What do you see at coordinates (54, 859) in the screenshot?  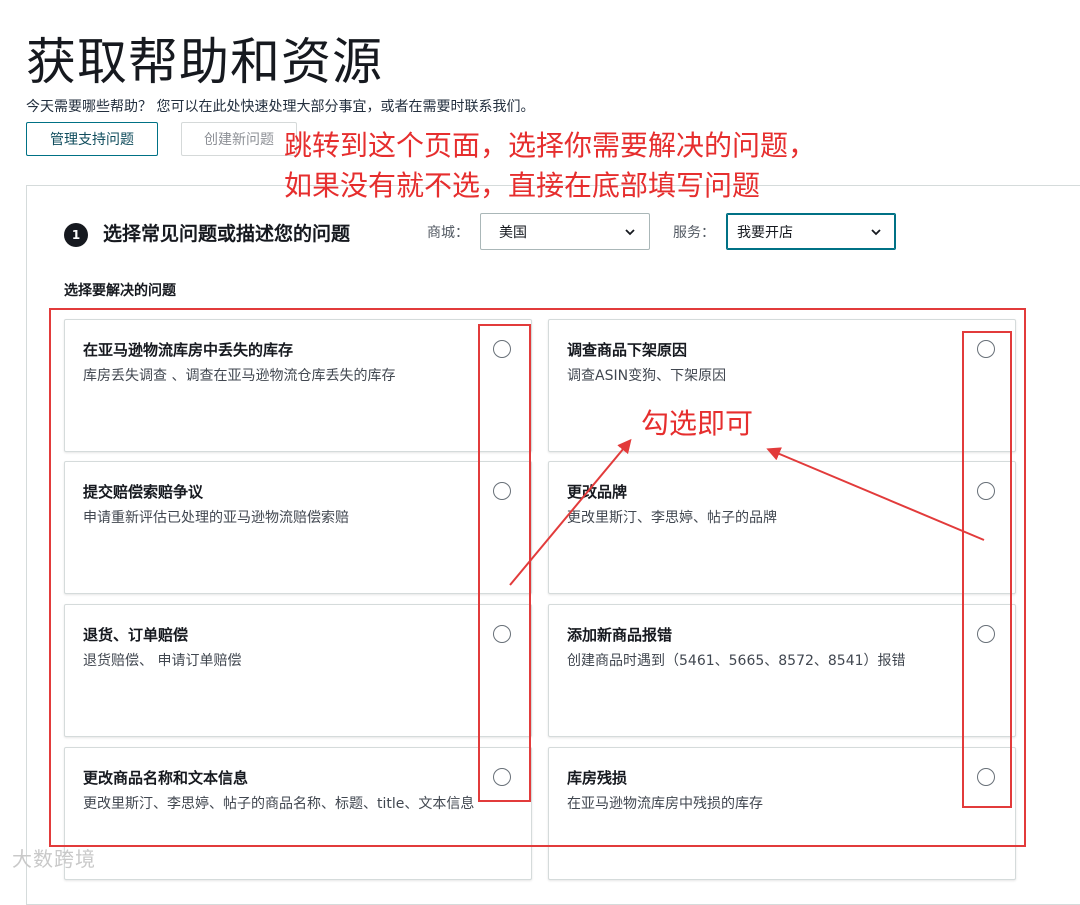 I see `watermark-logo: 大数跨境` at bounding box center [54, 859].